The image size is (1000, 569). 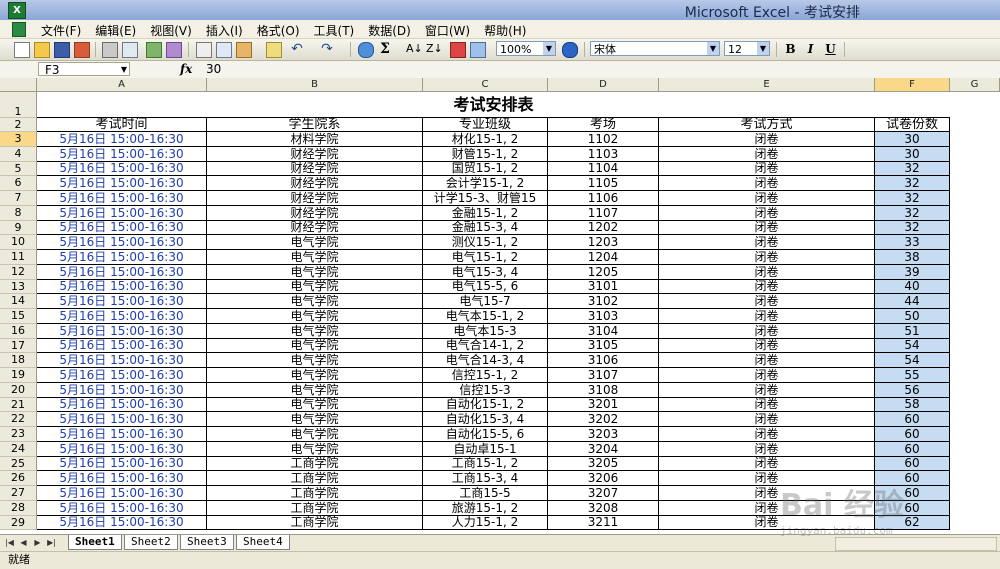 I want to click on column-header-f: F, so click(x=912, y=85).